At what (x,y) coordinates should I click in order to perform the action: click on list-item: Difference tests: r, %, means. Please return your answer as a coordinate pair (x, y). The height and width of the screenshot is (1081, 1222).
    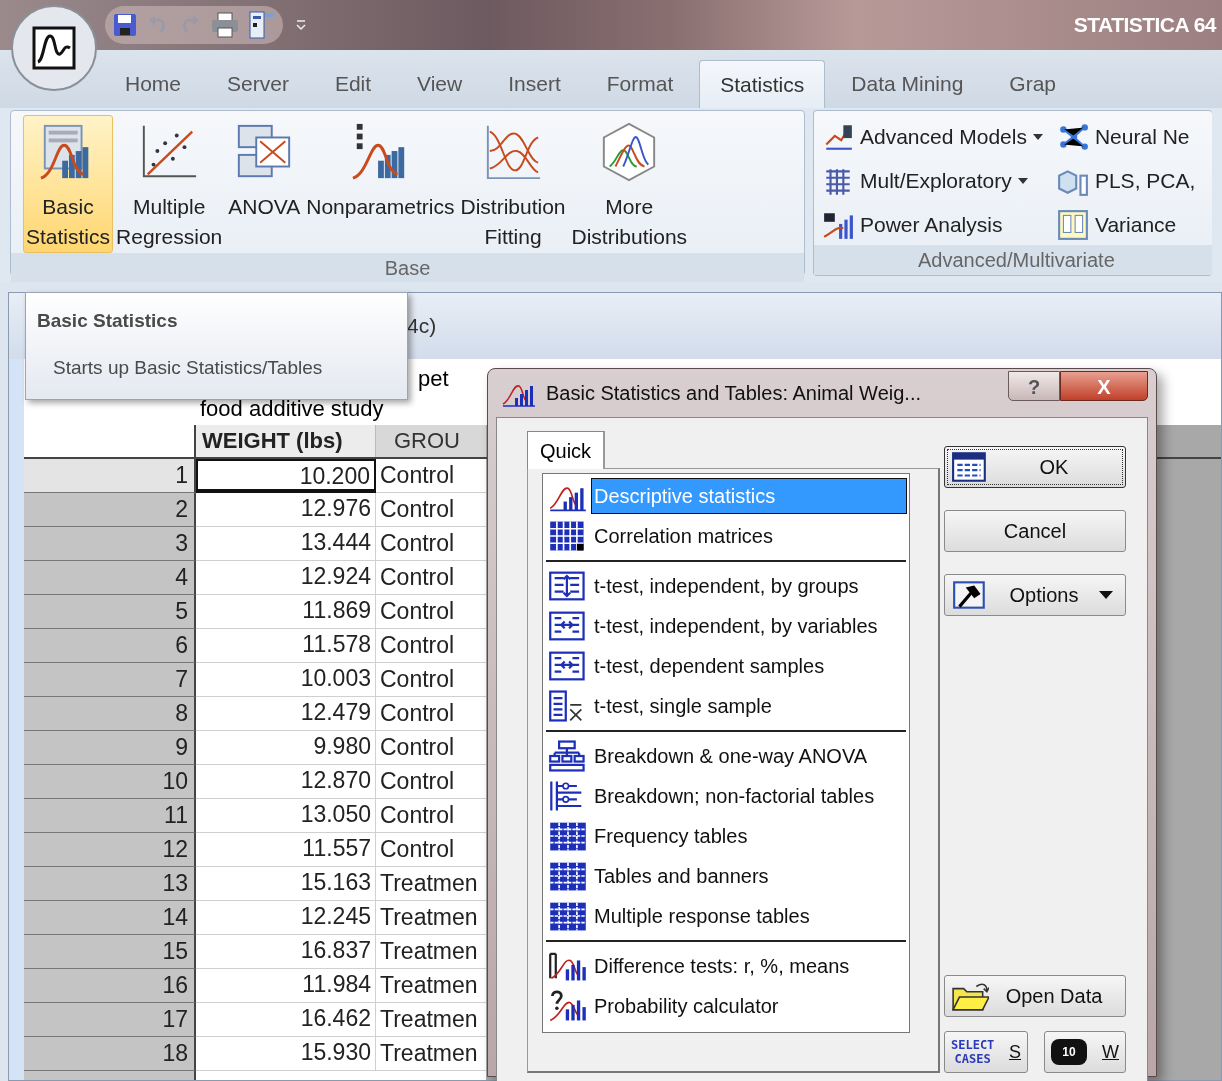
    Looking at the image, I should click on (726, 966).